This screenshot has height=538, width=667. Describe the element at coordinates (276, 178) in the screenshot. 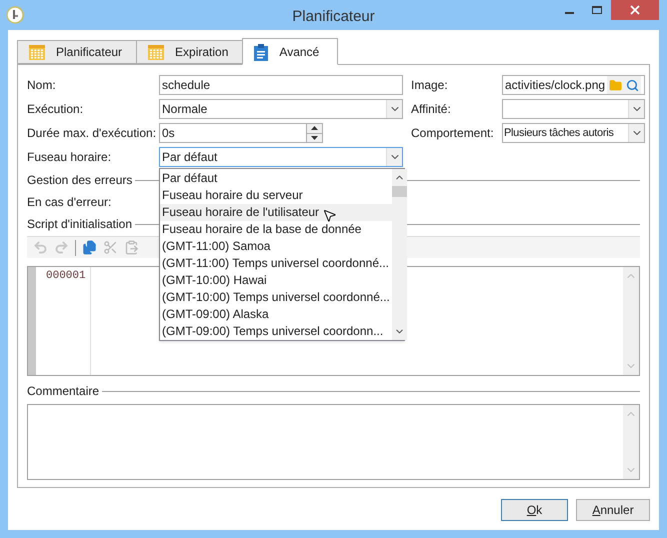

I see `dropdown-option: Par défaut` at that location.